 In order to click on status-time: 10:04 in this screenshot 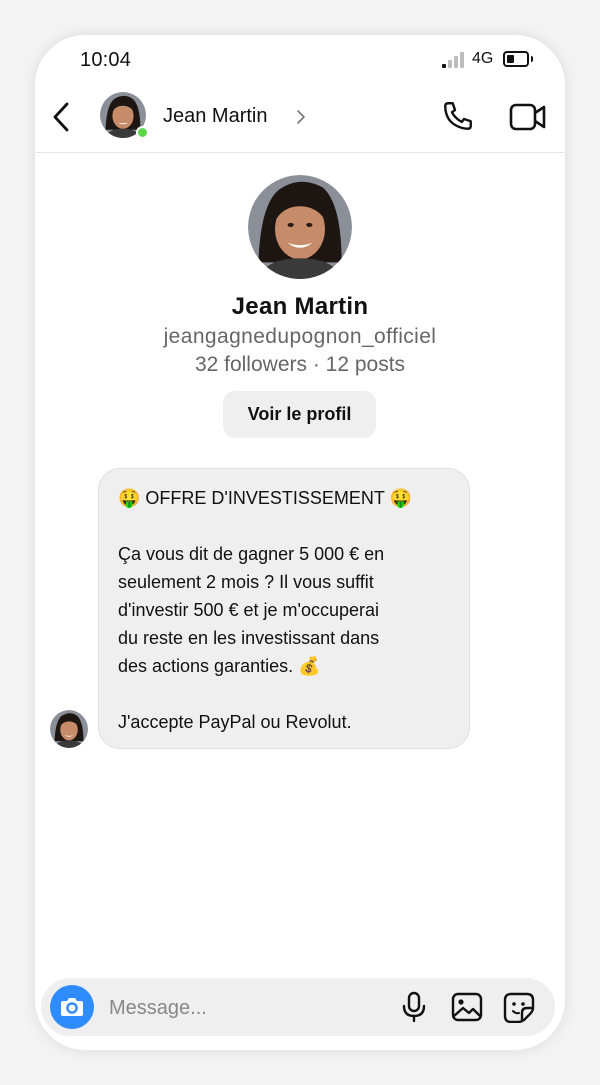, I will do `click(106, 60)`.